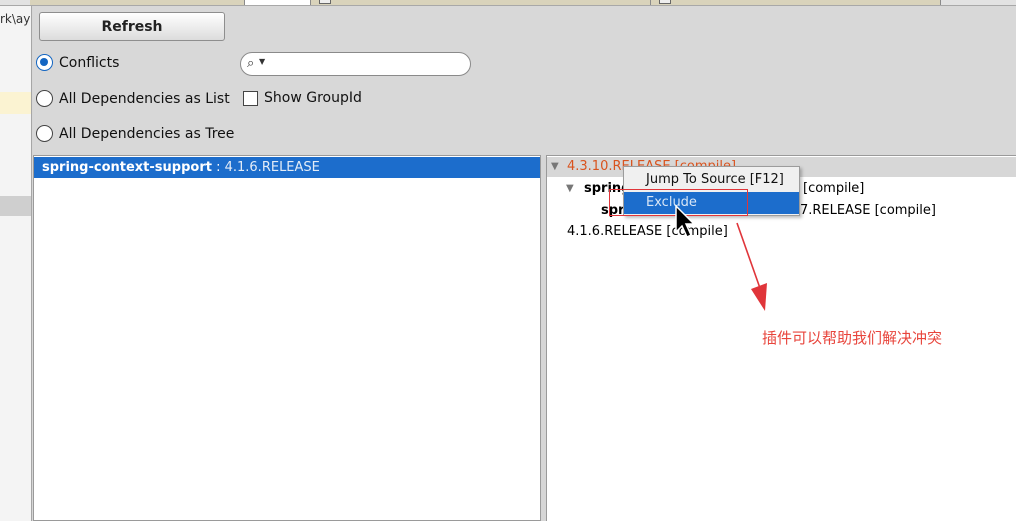 The width and height of the screenshot is (1016, 521). Describe the element at coordinates (44, 133) in the screenshot. I see `radio-all-dependencies-tree` at that location.